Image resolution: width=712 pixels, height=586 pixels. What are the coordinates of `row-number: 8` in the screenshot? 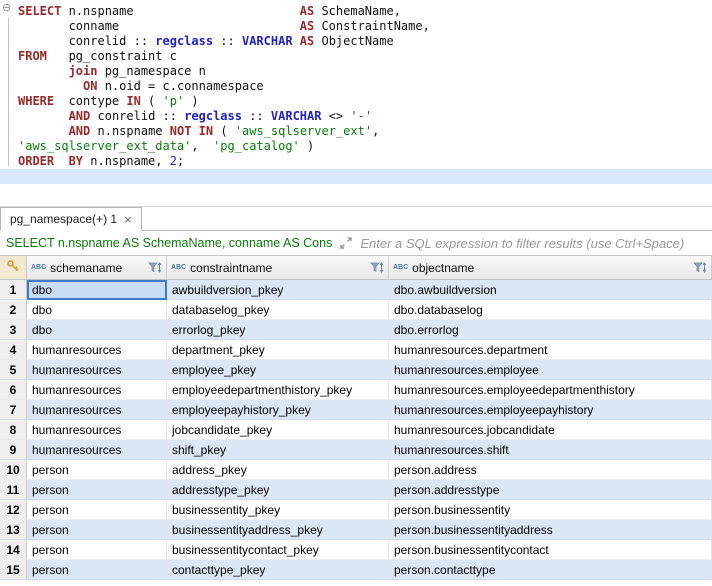 It's located at (13, 430).